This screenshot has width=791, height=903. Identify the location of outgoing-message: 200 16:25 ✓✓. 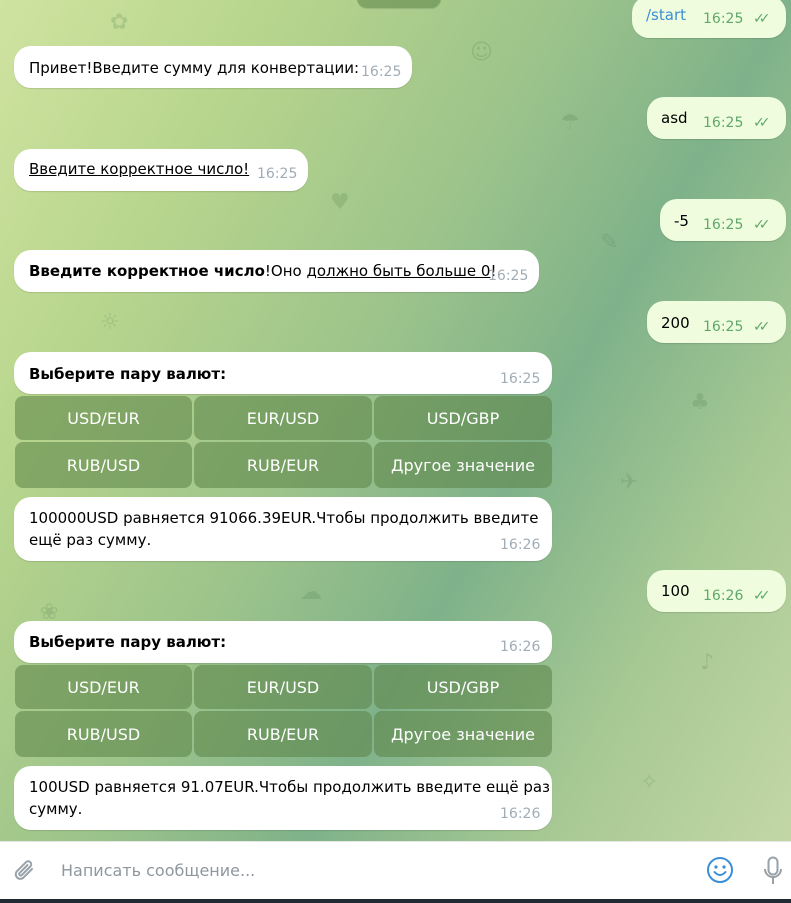
(716, 322).